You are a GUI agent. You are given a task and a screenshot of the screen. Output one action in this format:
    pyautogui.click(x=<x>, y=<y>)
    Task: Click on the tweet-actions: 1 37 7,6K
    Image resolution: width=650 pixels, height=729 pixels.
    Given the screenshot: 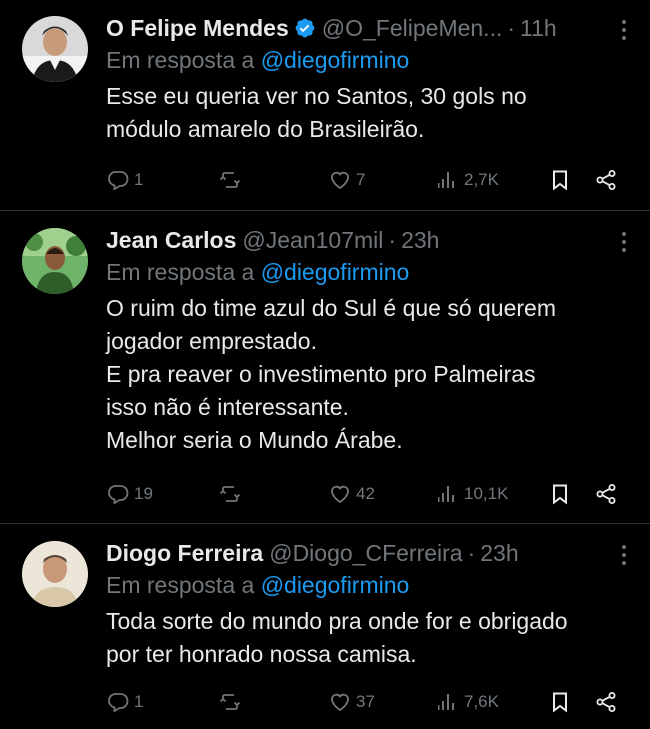 What is the action you would take?
    pyautogui.click(x=362, y=702)
    